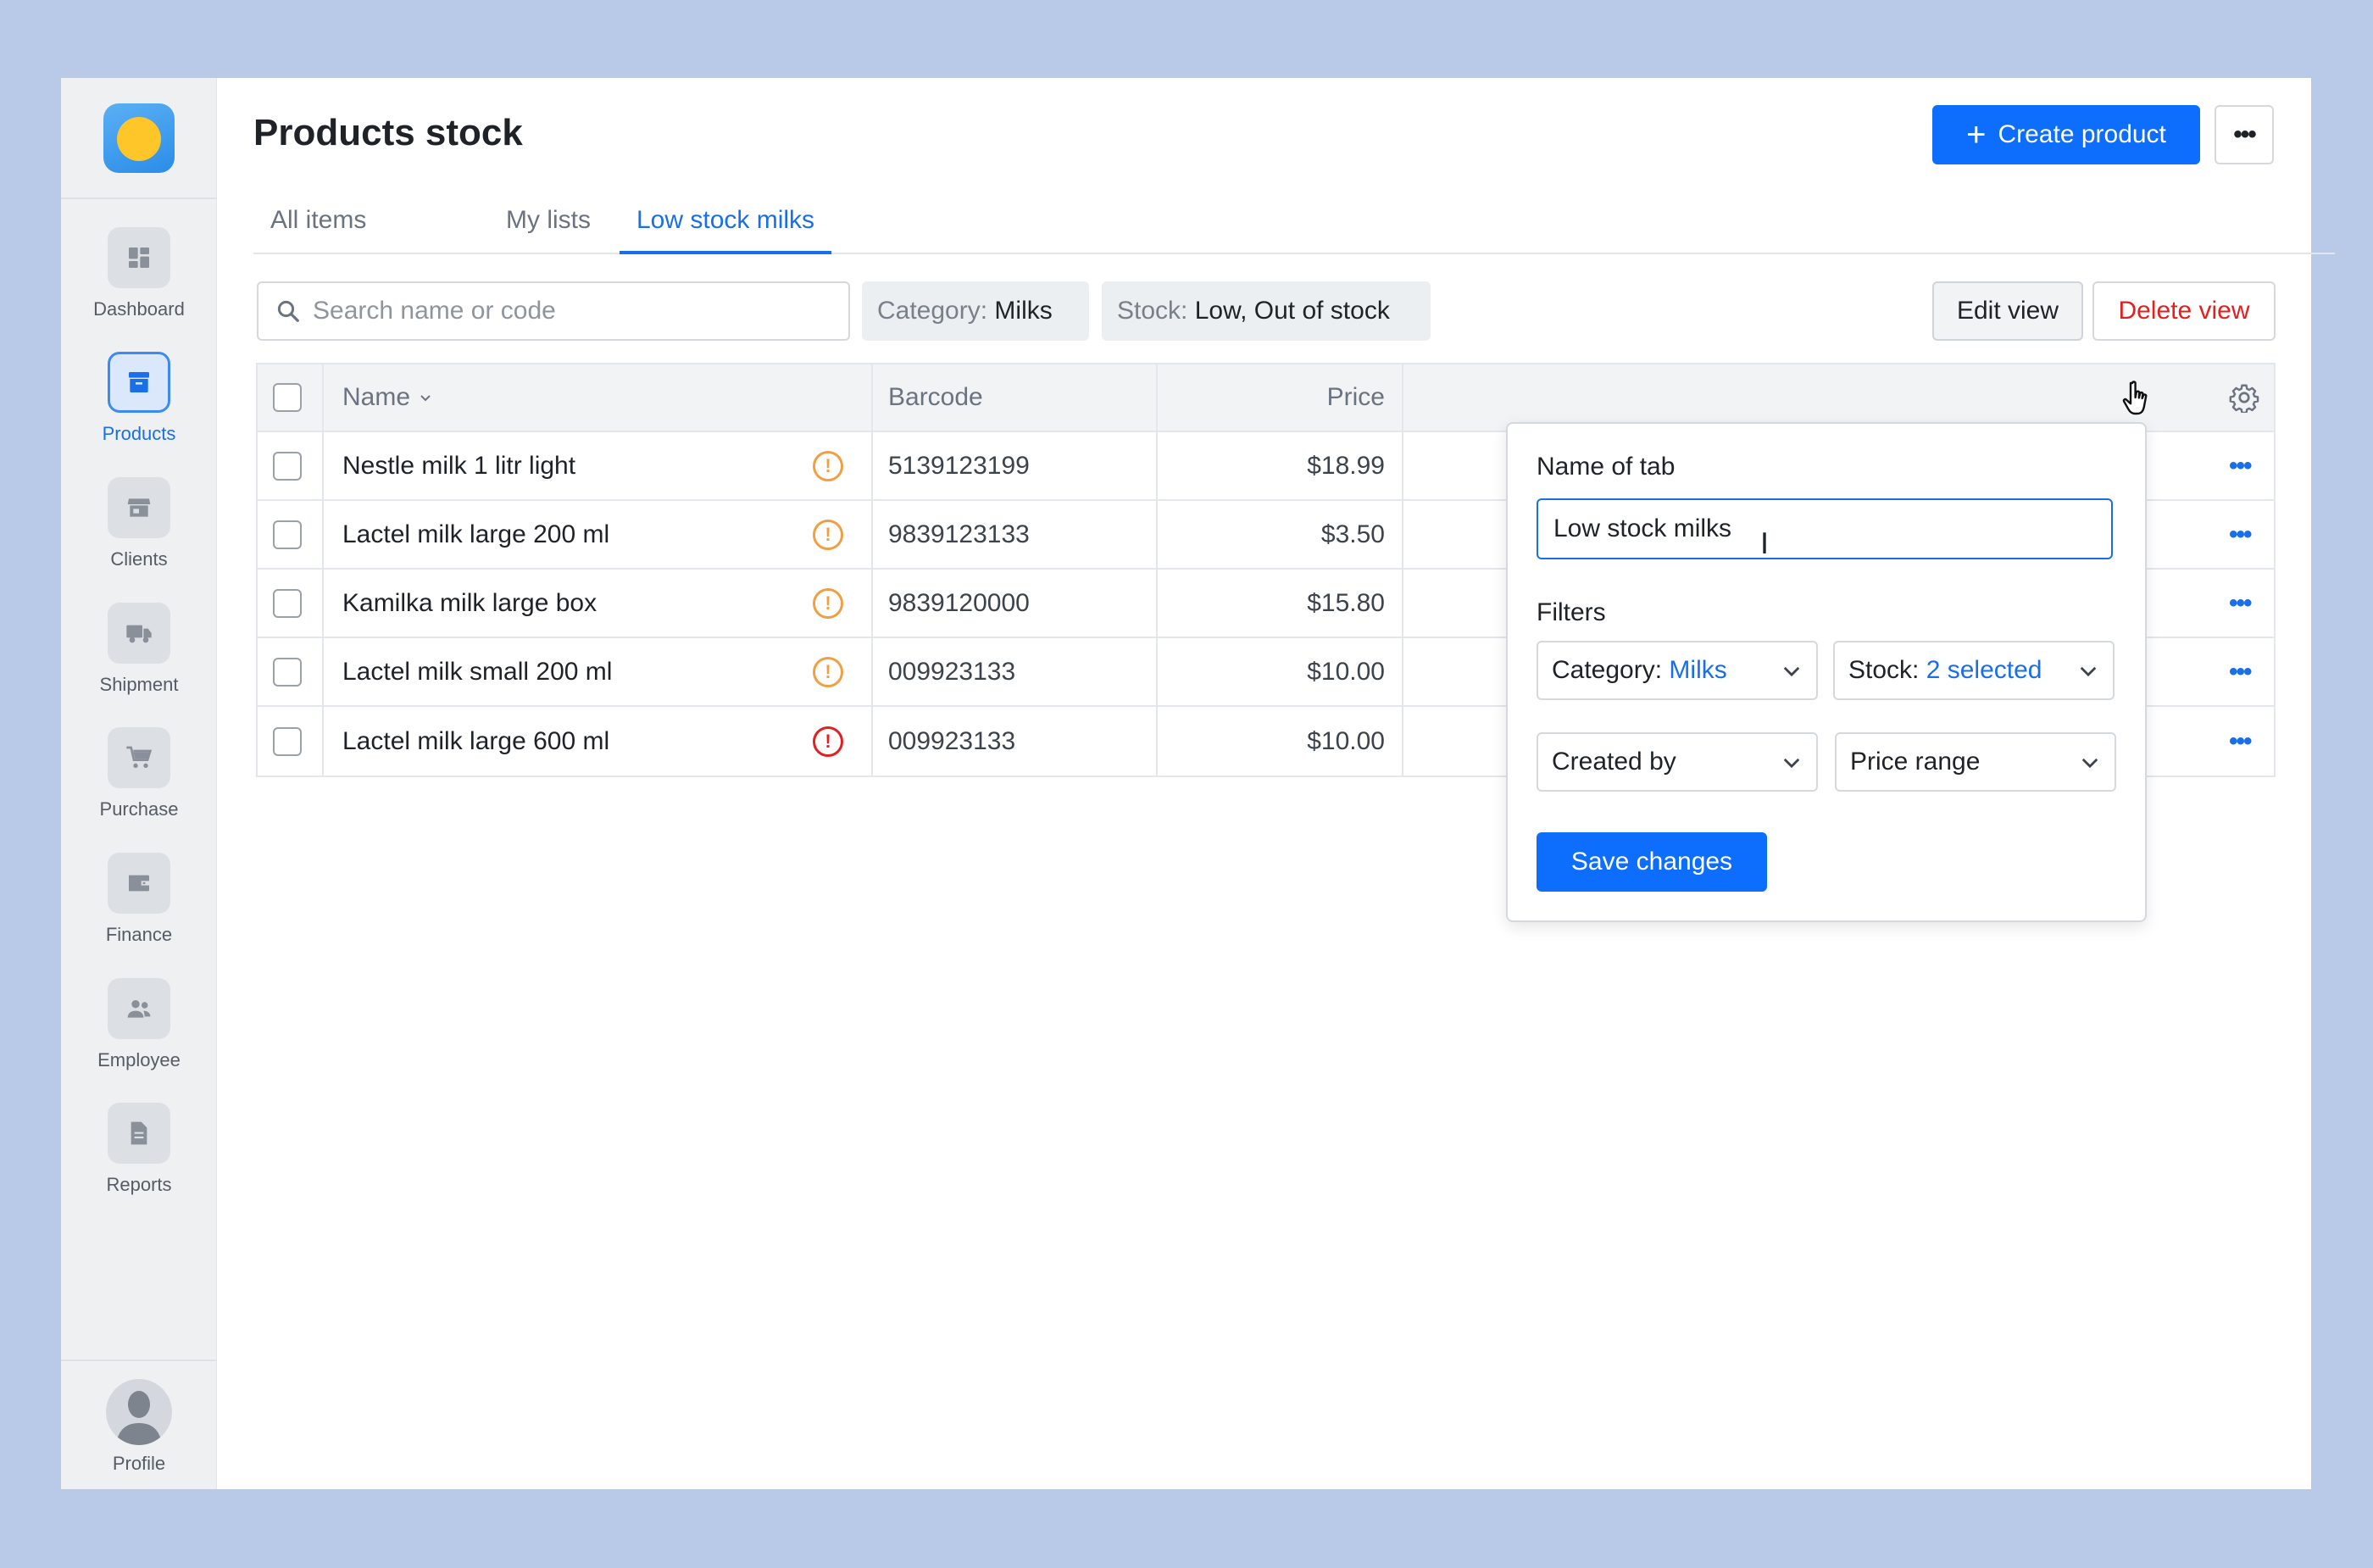  I want to click on delete-view-button: Delete view, so click(2184, 311).